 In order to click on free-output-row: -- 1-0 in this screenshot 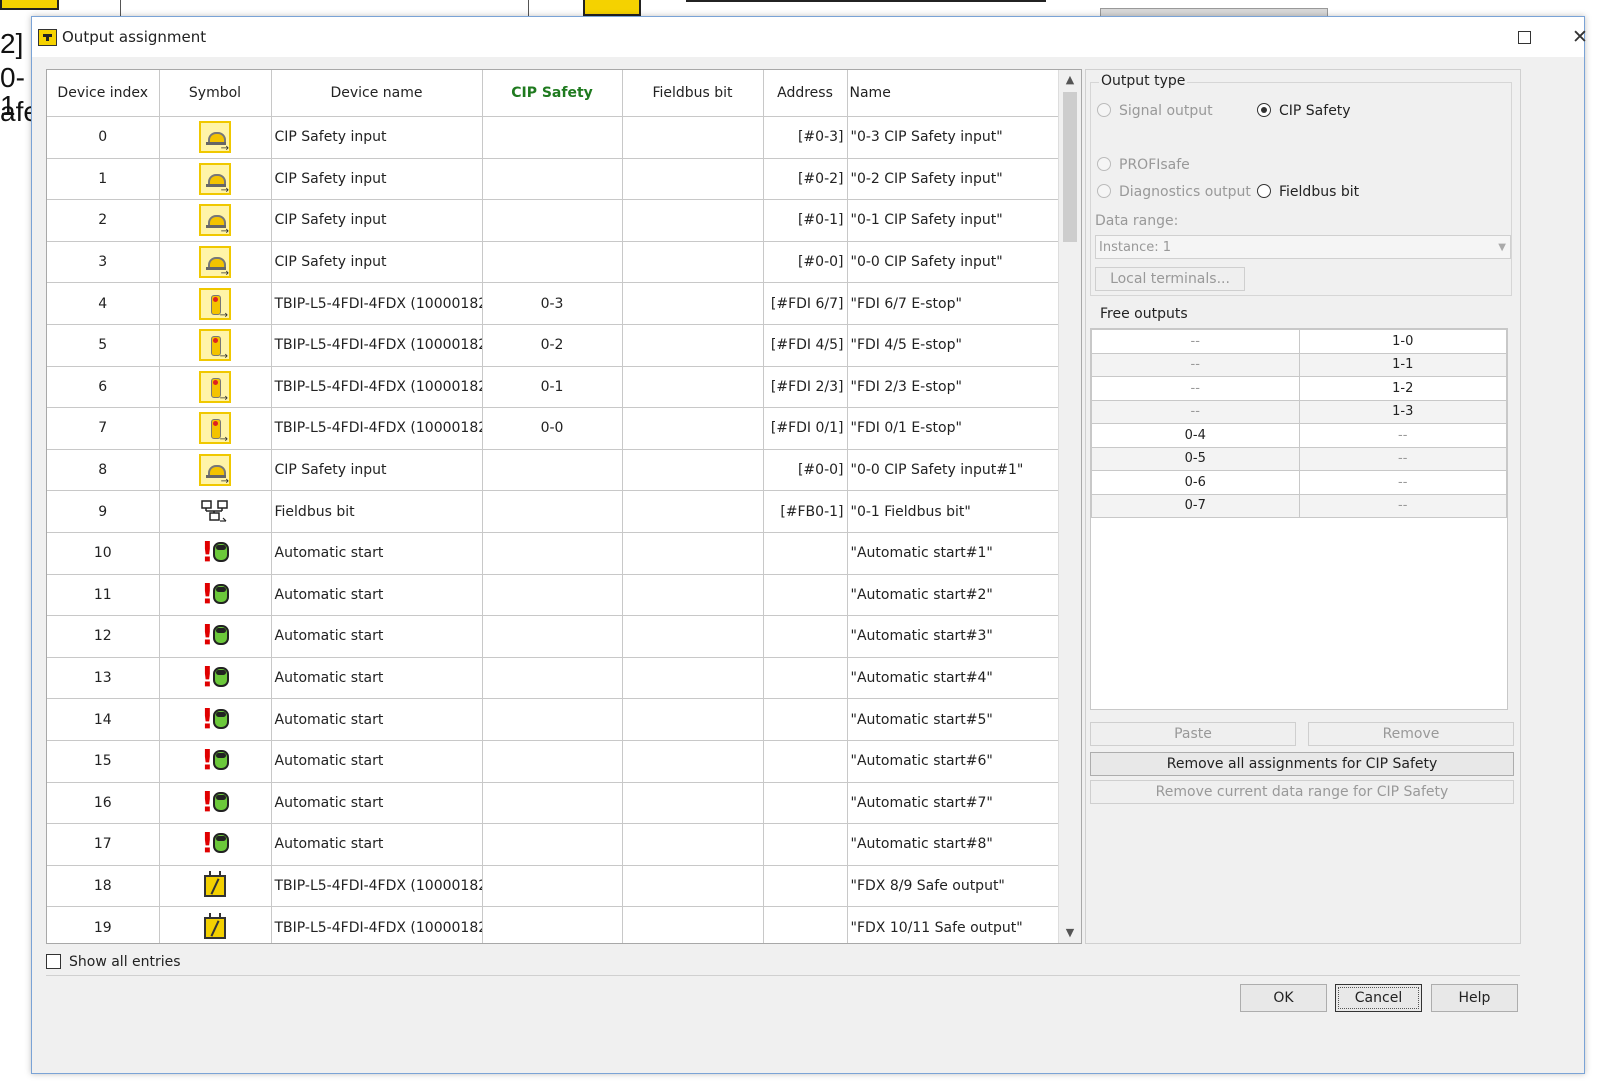, I will do `click(1299, 341)`.